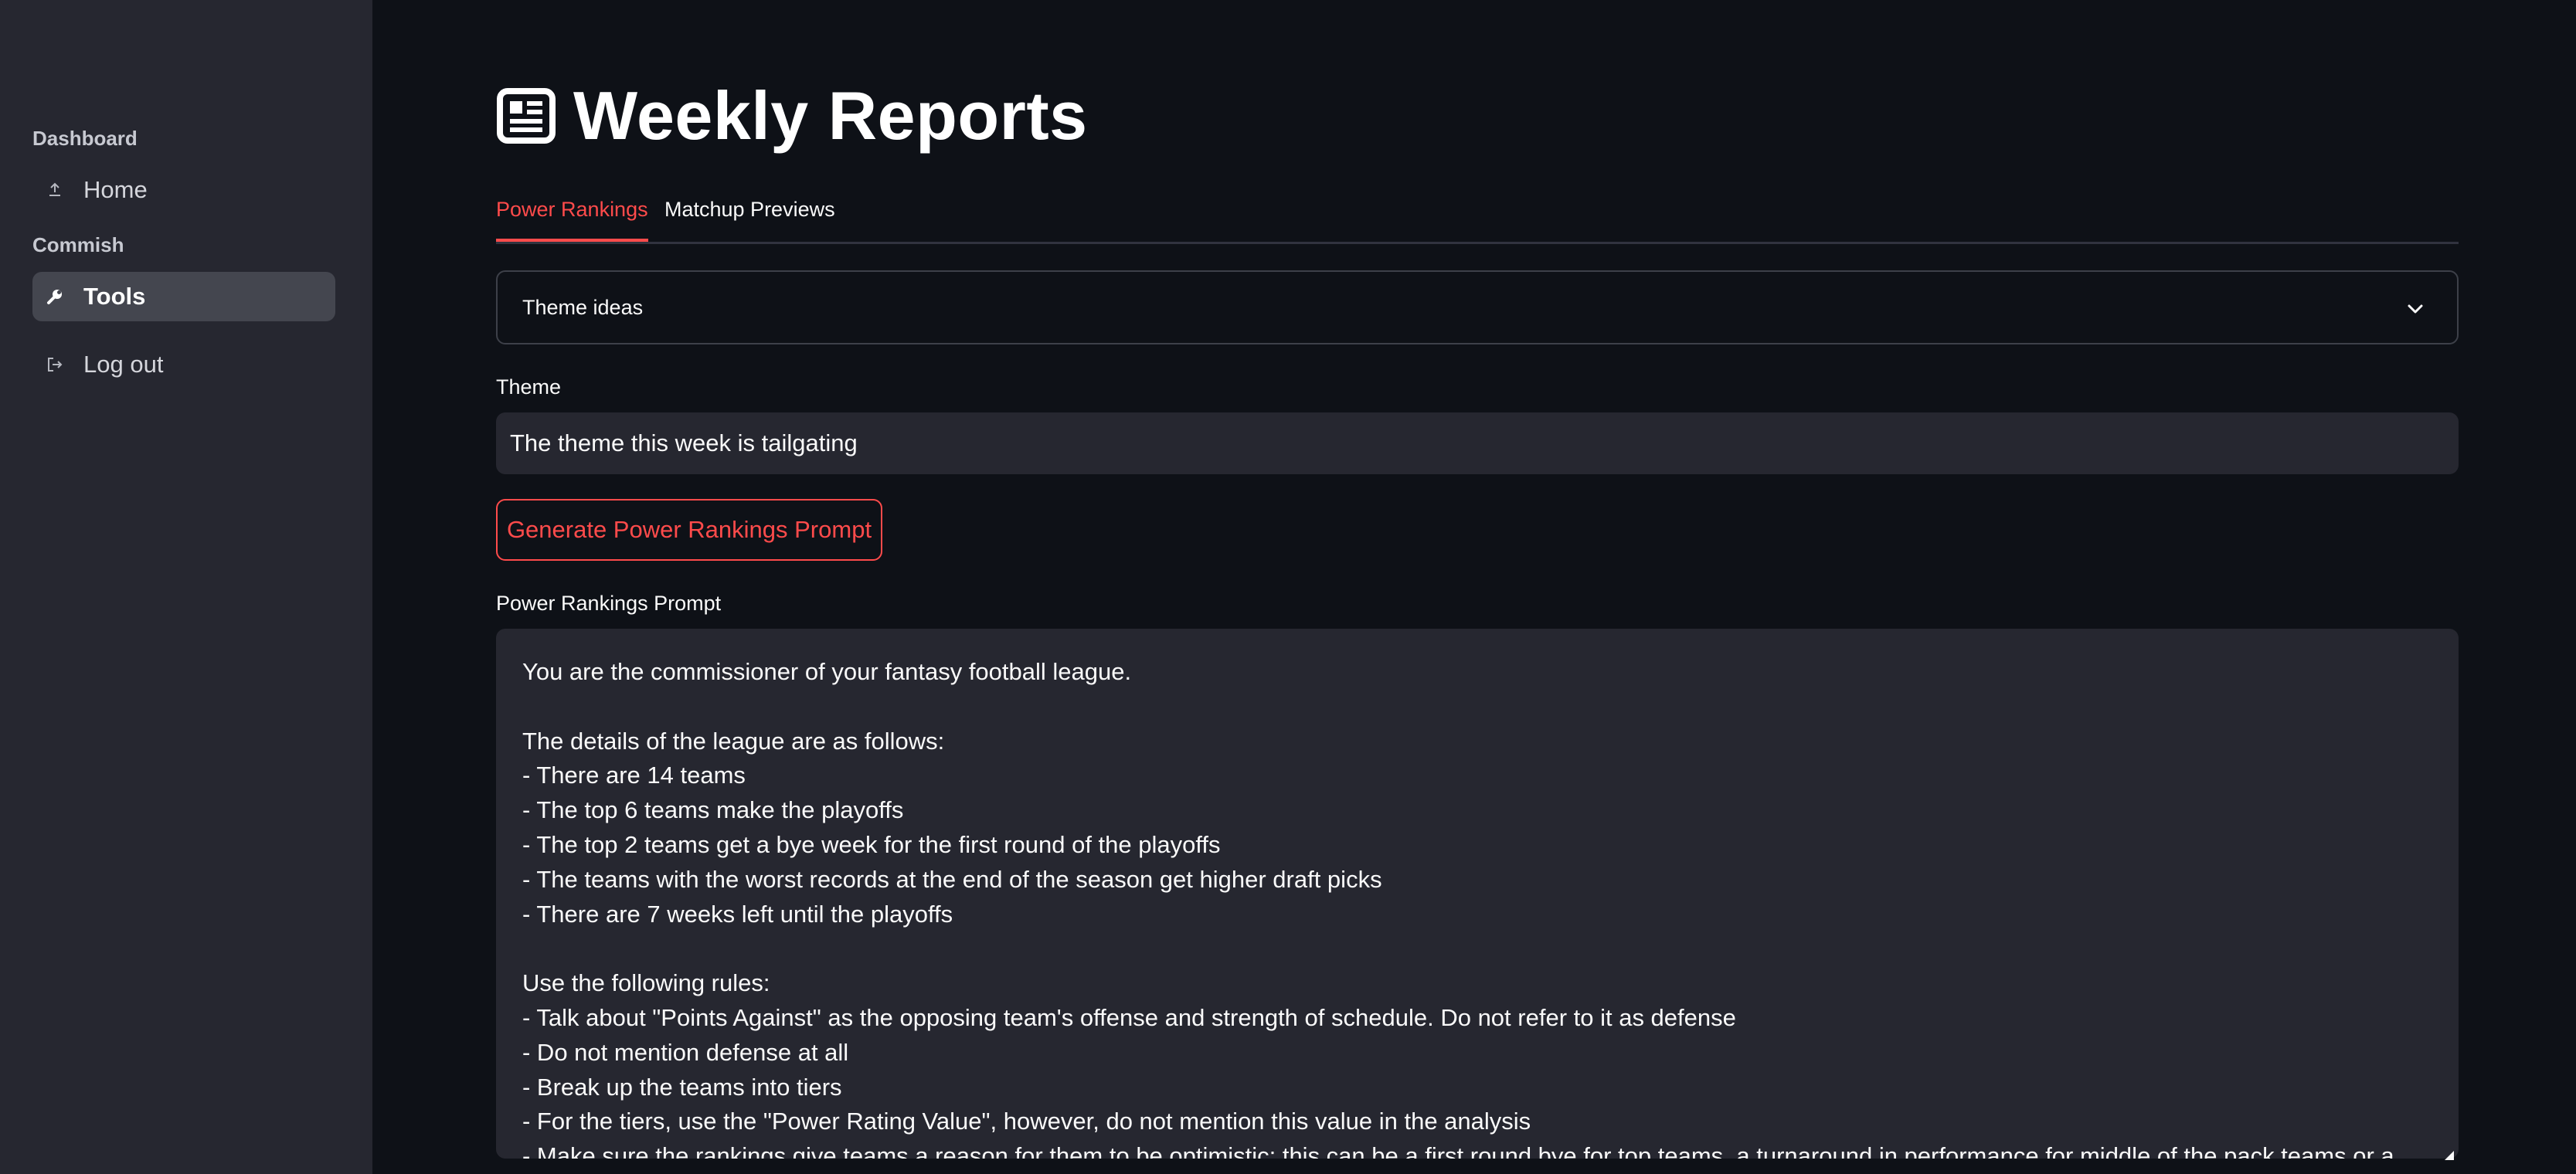 The width and height of the screenshot is (2576, 1174). I want to click on logout-icon, so click(55, 365).